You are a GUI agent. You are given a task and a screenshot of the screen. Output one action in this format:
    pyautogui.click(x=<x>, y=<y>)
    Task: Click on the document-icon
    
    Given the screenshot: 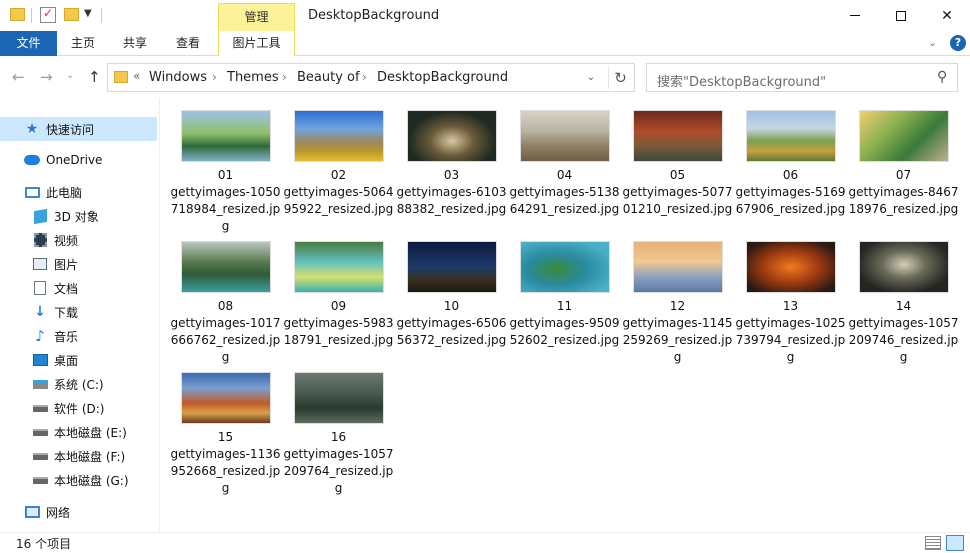 What is the action you would take?
    pyautogui.click(x=40, y=288)
    